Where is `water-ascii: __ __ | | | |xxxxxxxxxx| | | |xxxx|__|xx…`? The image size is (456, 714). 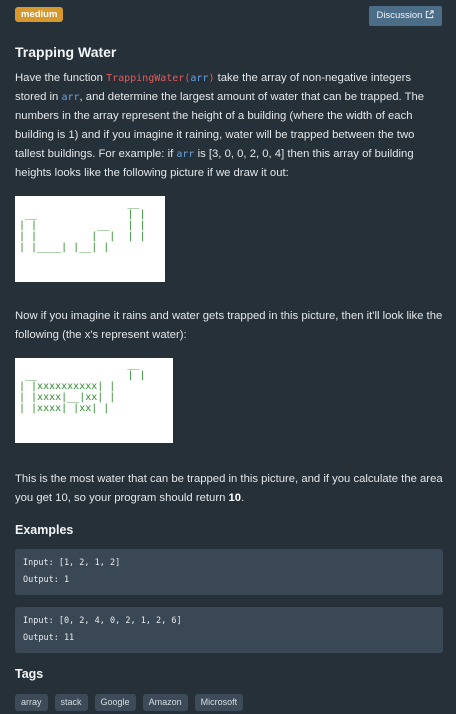
water-ascii: __ __ | | | |xxxxxxxxxx| | | |xxxx|__|xx… is located at coordinates (82, 386).